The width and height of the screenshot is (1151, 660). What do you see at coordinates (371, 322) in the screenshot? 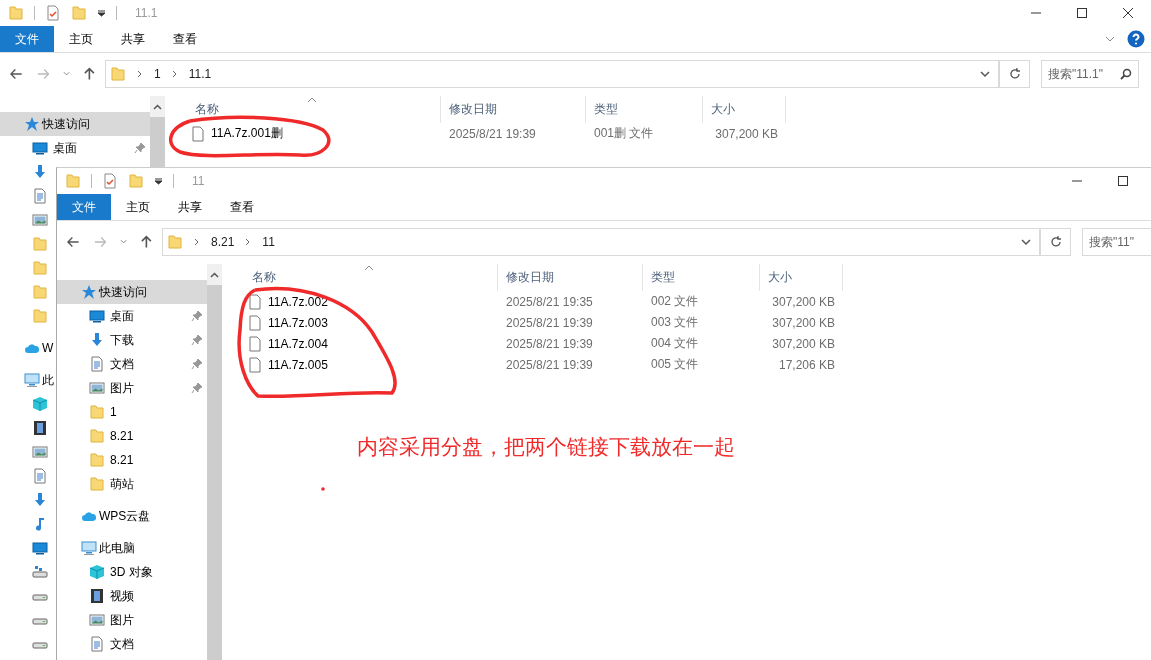
I see `file-name: 11A.7z.003` at bounding box center [371, 322].